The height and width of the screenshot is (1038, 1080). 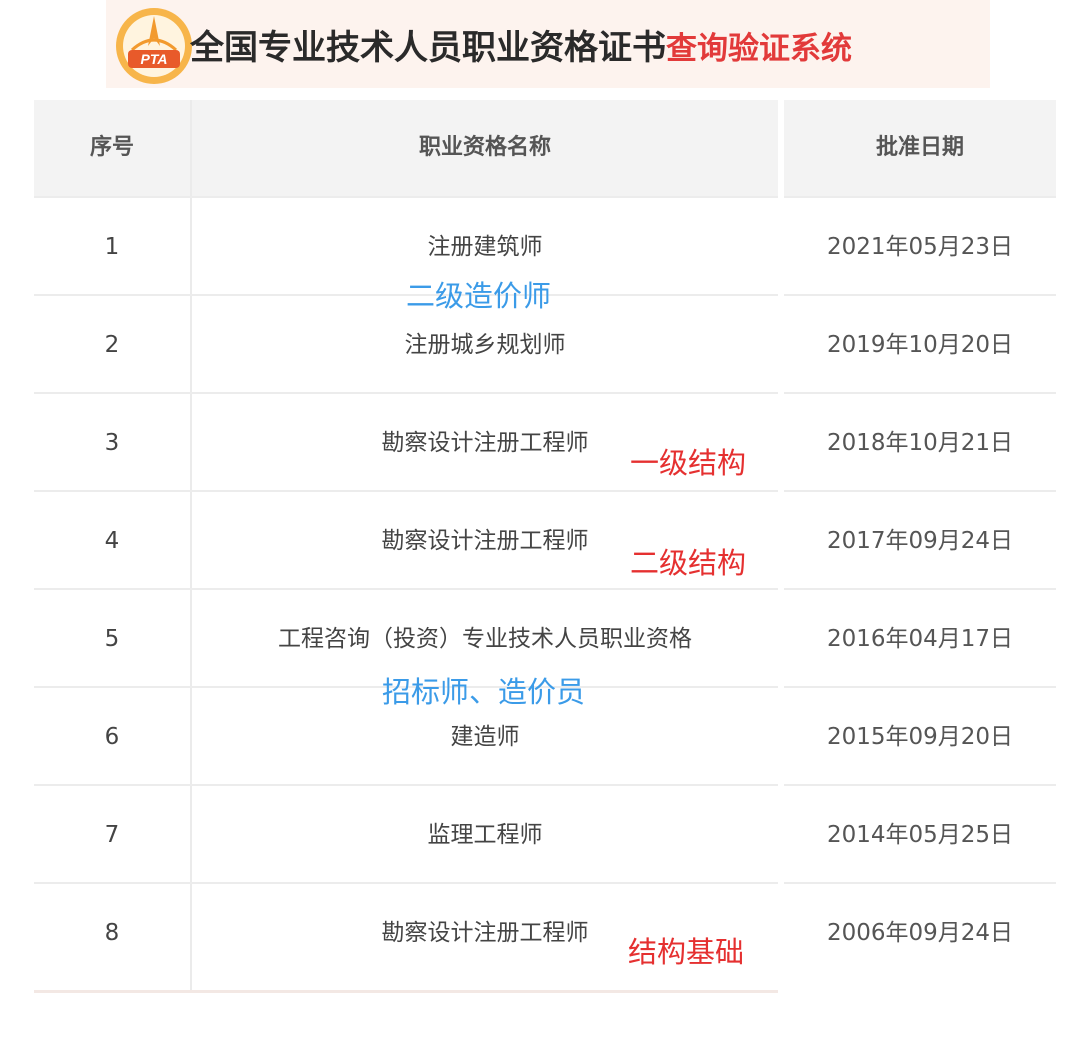 I want to click on date-row: 2017年09月24日, so click(x=920, y=540).